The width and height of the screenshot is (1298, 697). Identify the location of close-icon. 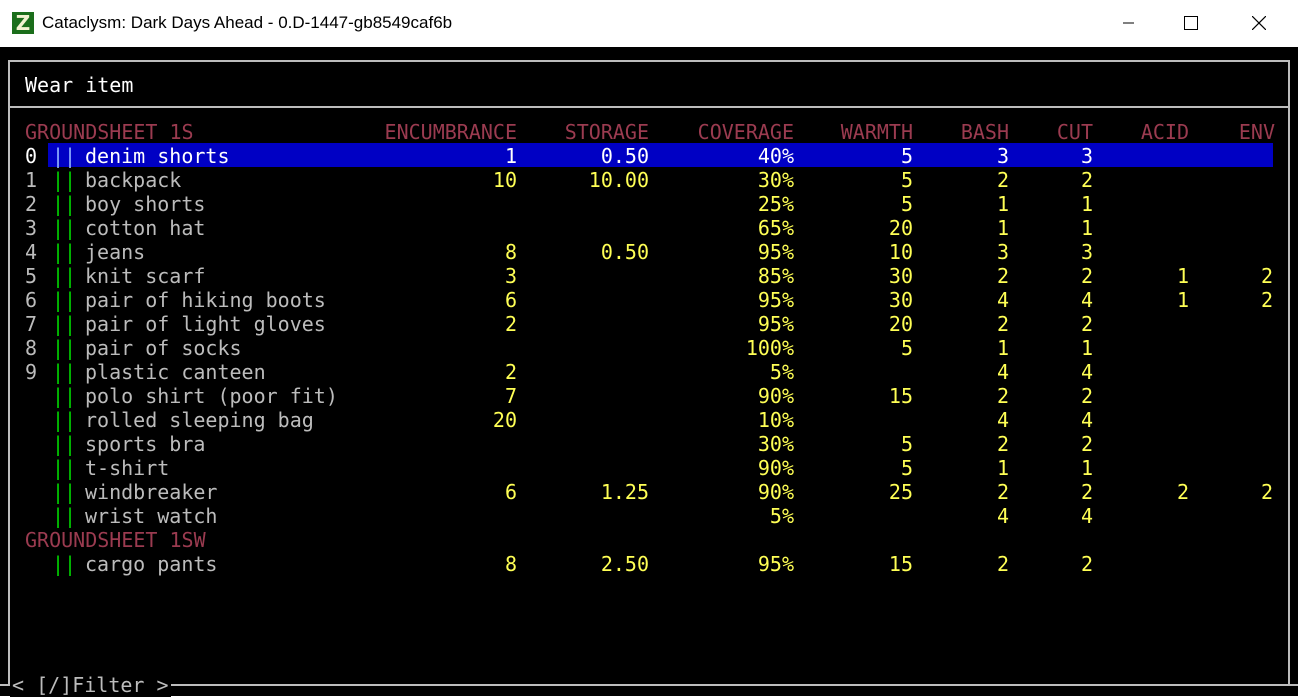
(1259, 23).